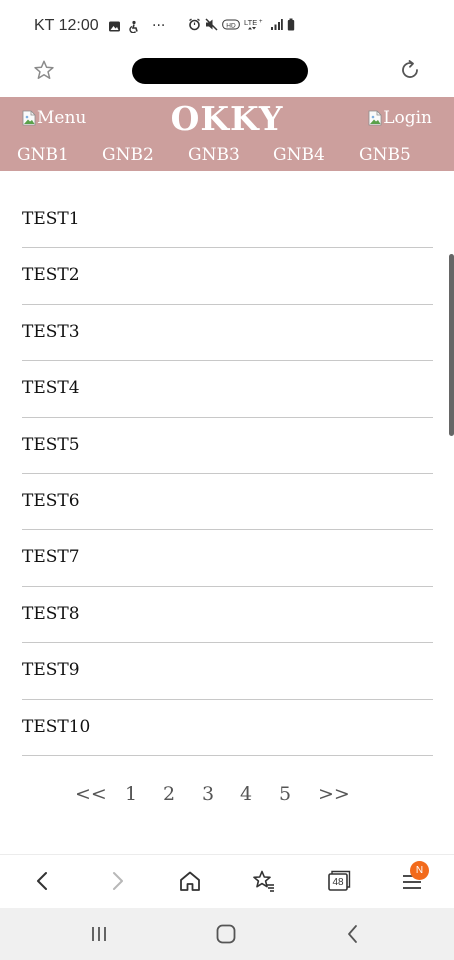 The width and height of the screenshot is (454, 960). What do you see at coordinates (407, 118) in the screenshot?
I see `login-image-alt: Login` at bounding box center [407, 118].